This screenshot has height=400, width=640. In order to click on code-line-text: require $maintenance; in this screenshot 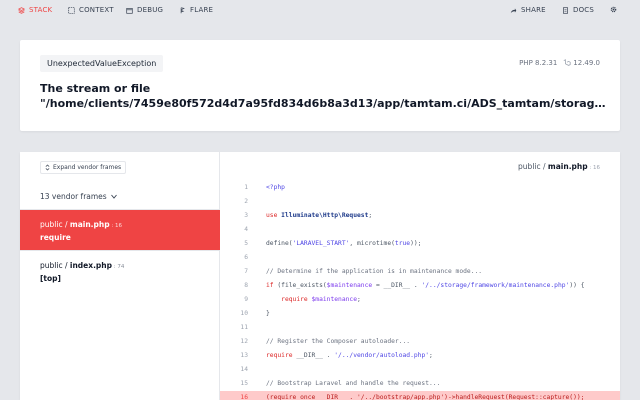, I will do `click(321, 299)`.